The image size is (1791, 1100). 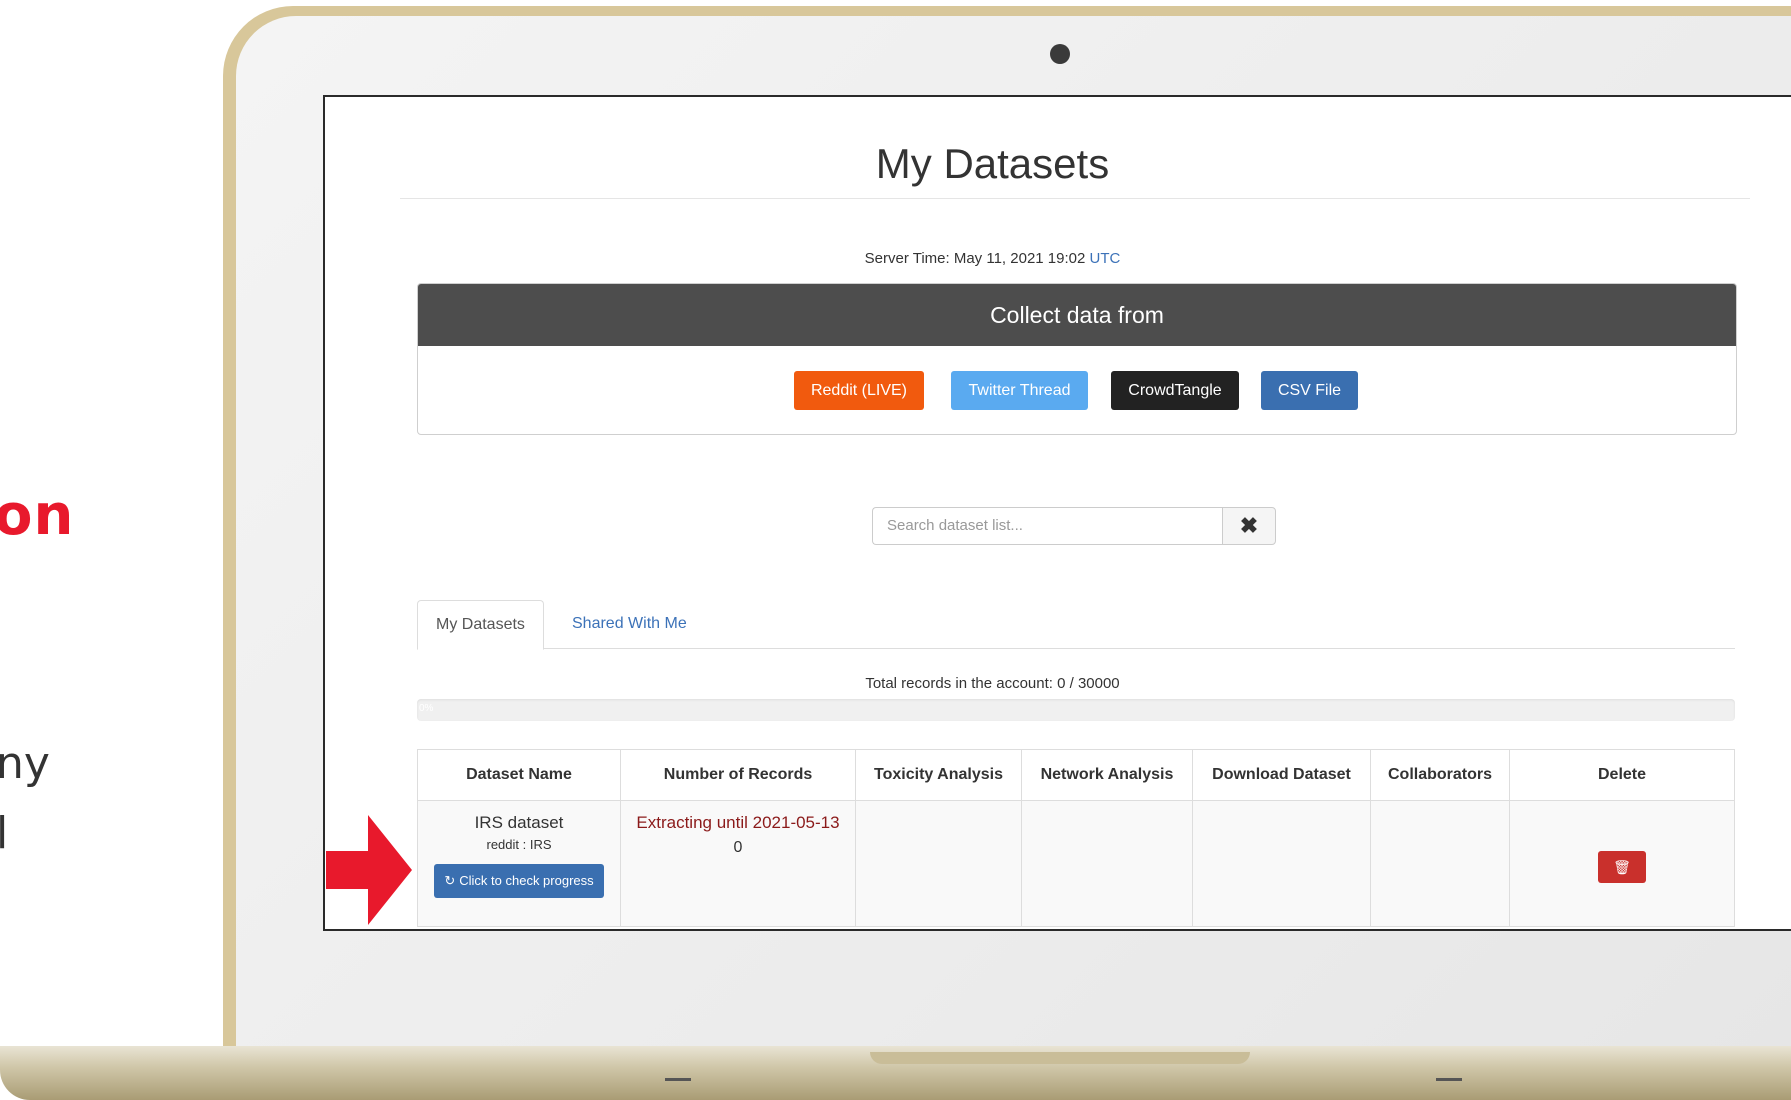 I want to click on header-collaborators: Collaborators, so click(x=1440, y=775).